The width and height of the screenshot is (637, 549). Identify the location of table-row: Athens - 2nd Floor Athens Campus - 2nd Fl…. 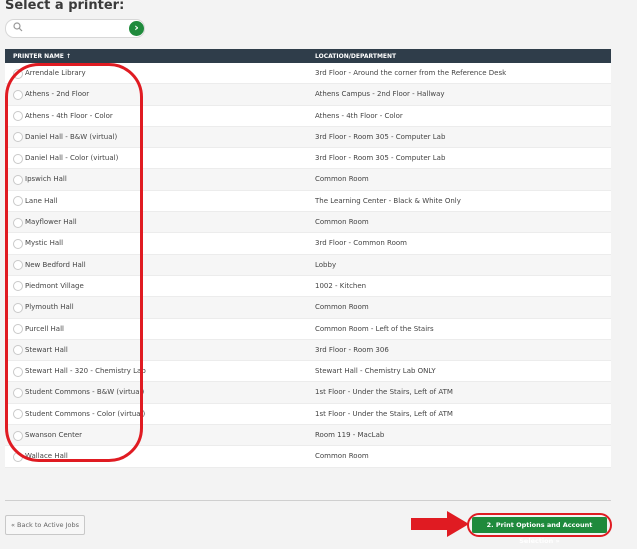
(308, 95).